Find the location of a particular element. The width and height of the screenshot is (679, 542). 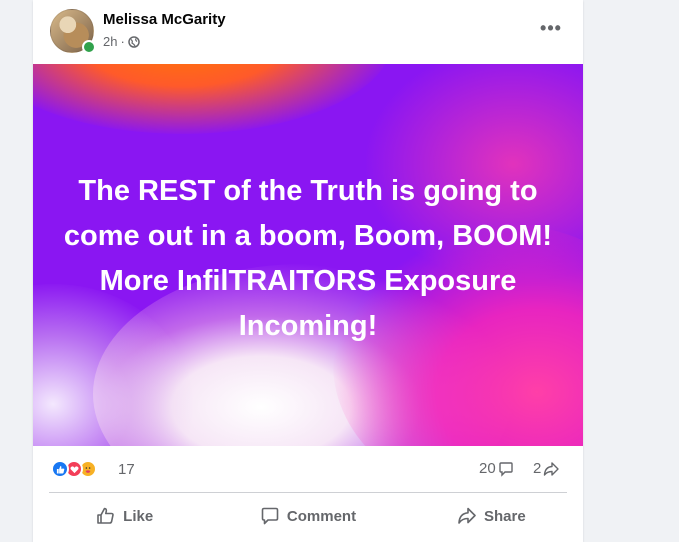

share-button: Share is located at coordinates (491, 516).